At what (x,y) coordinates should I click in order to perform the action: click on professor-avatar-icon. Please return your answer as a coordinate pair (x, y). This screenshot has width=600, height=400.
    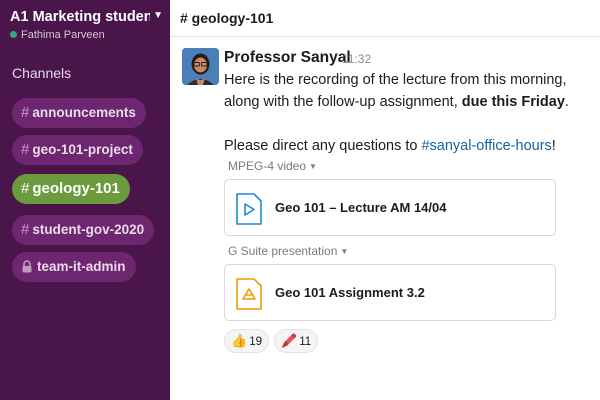
    Looking at the image, I should click on (200, 66).